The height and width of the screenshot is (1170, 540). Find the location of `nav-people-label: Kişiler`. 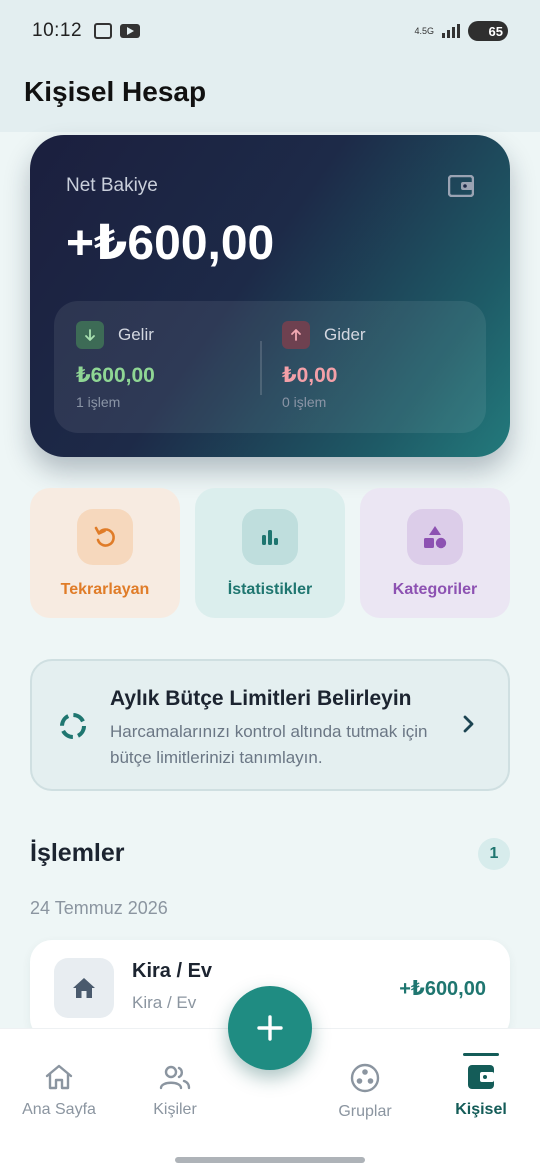

nav-people-label: Kişiler is located at coordinates (175, 1109).